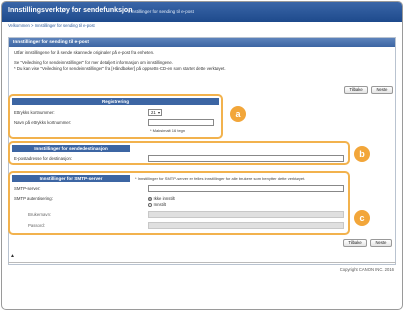  What do you see at coordinates (362, 154) in the screenshot?
I see `badge-b: b` at bounding box center [362, 154].